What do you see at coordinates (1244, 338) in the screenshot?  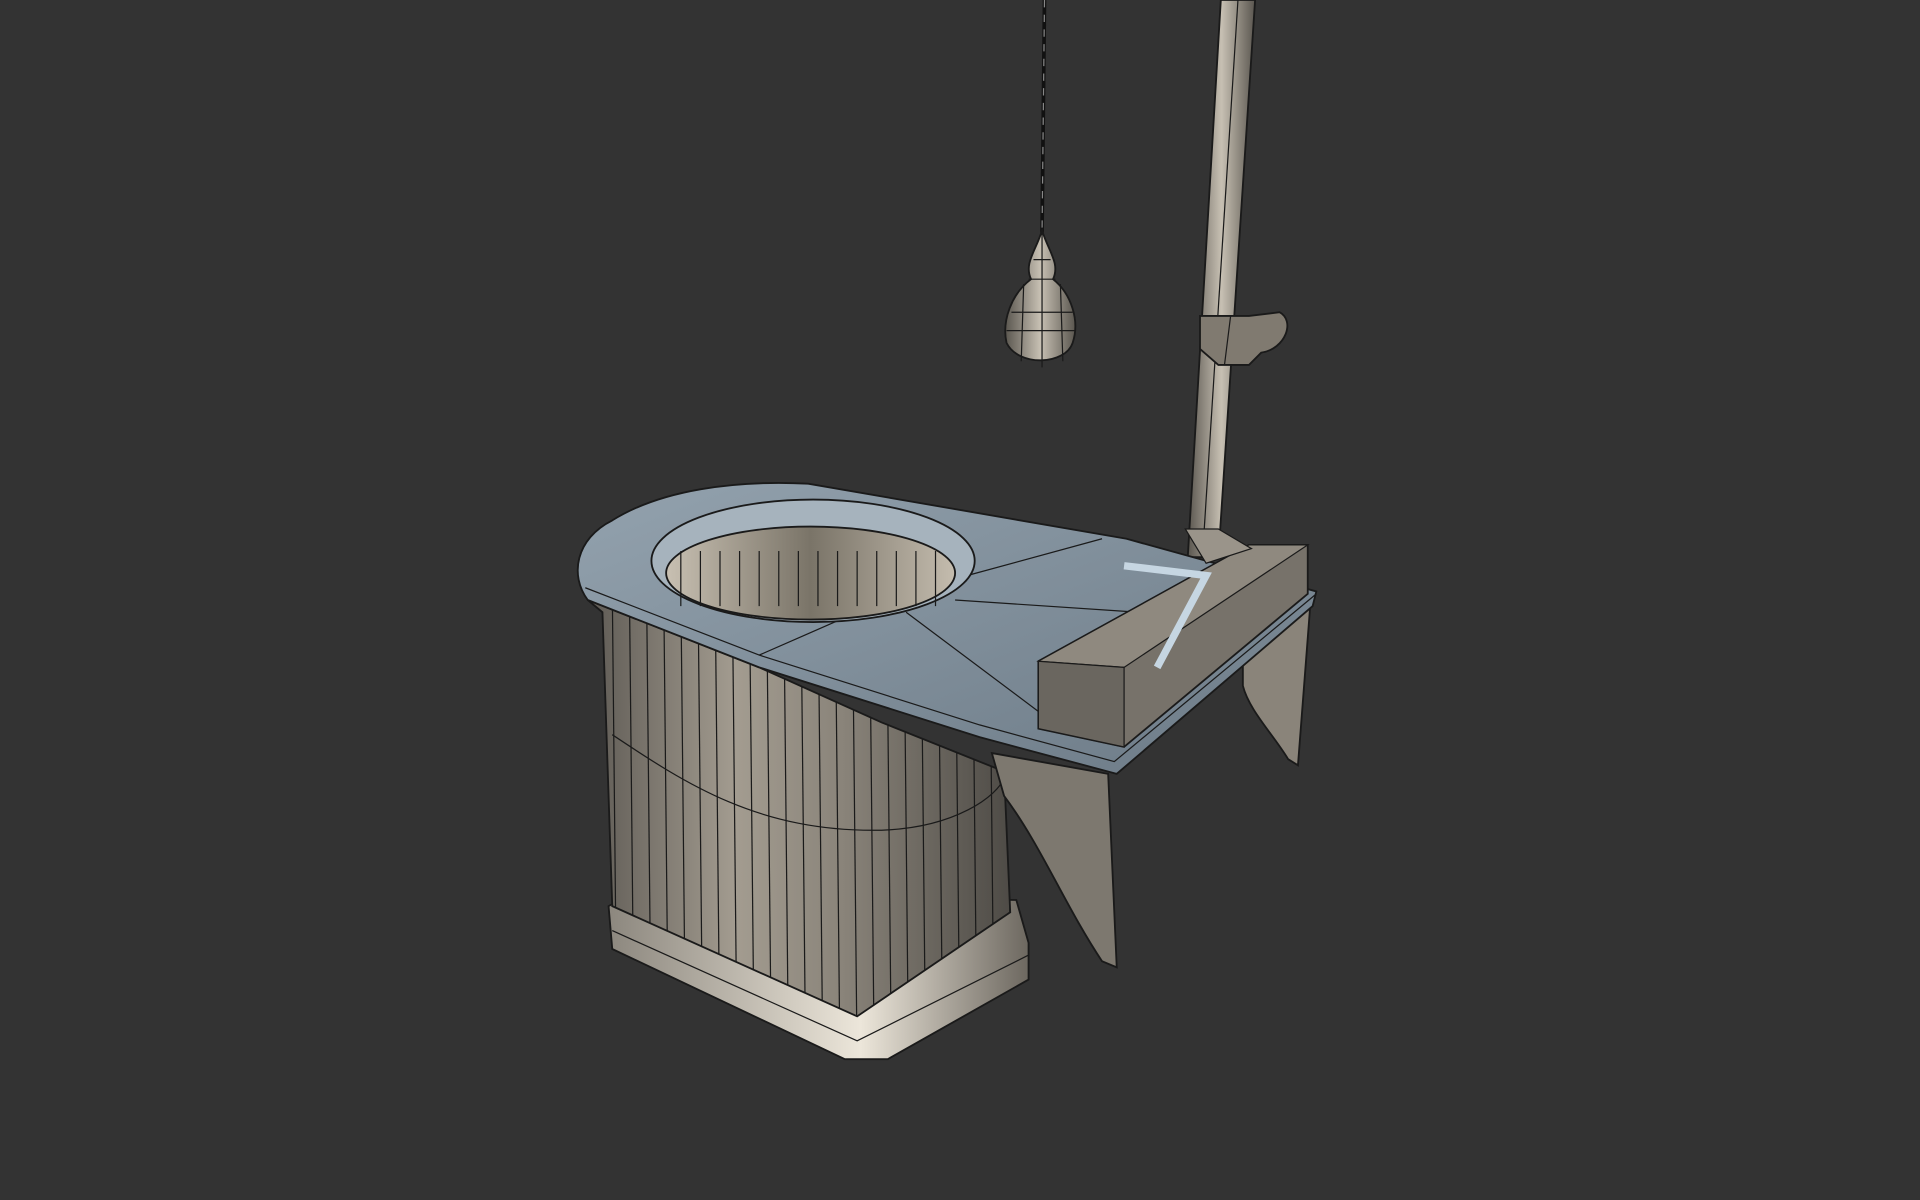 I see `pipe-clip` at bounding box center [1244, 338].